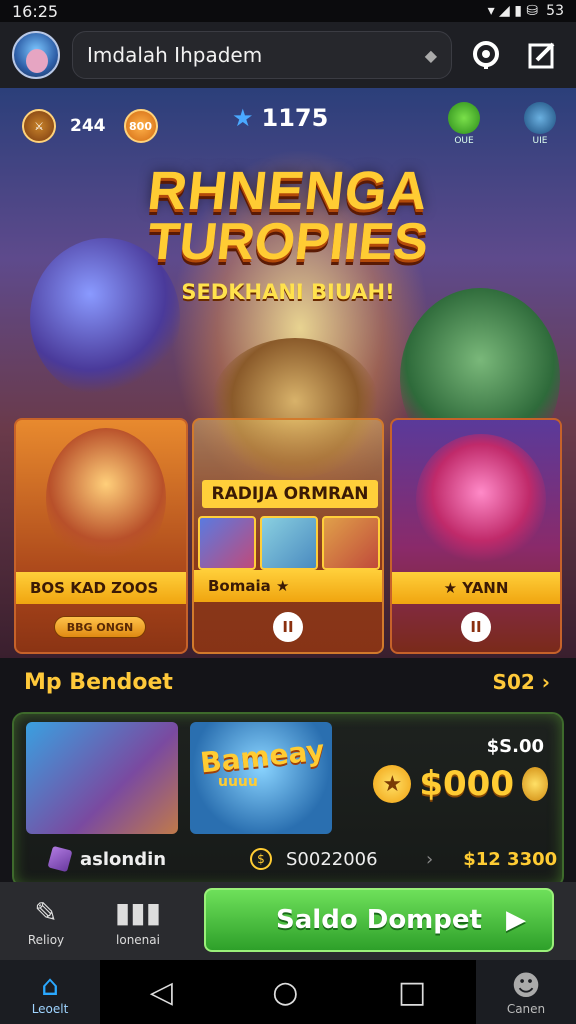 The image size is (576, 1024). I want to click on bar-chart-icon: ▮▮▮, so click(138, 912).